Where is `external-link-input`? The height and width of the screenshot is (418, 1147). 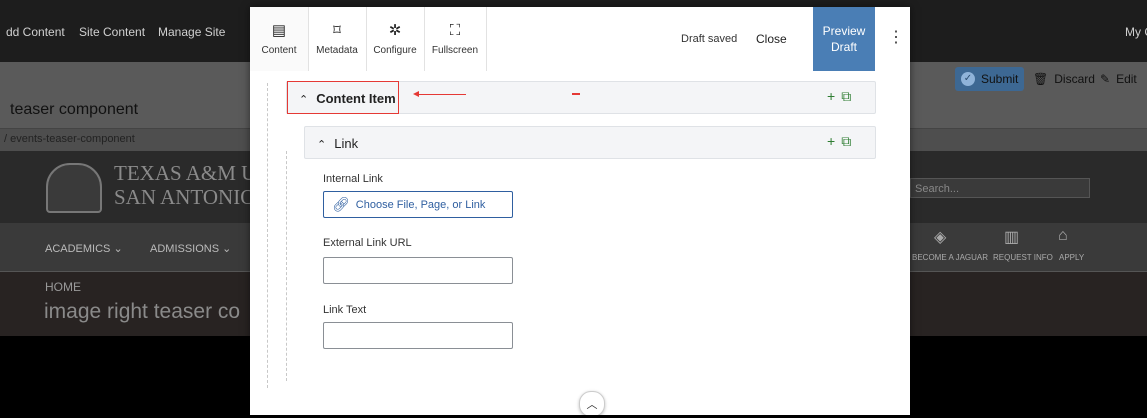 external-link-input is located at coordinates (418, 270).